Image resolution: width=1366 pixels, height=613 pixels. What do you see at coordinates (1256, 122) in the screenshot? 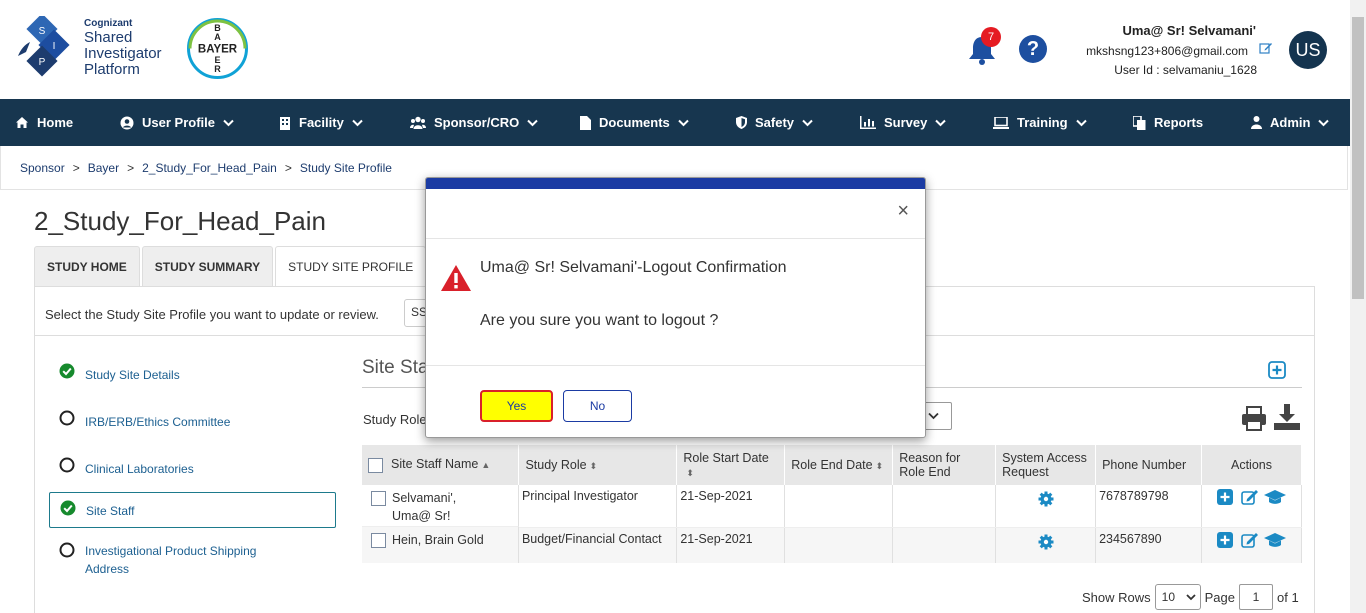
I see `user-icon` at bounding box center [1256, 122].